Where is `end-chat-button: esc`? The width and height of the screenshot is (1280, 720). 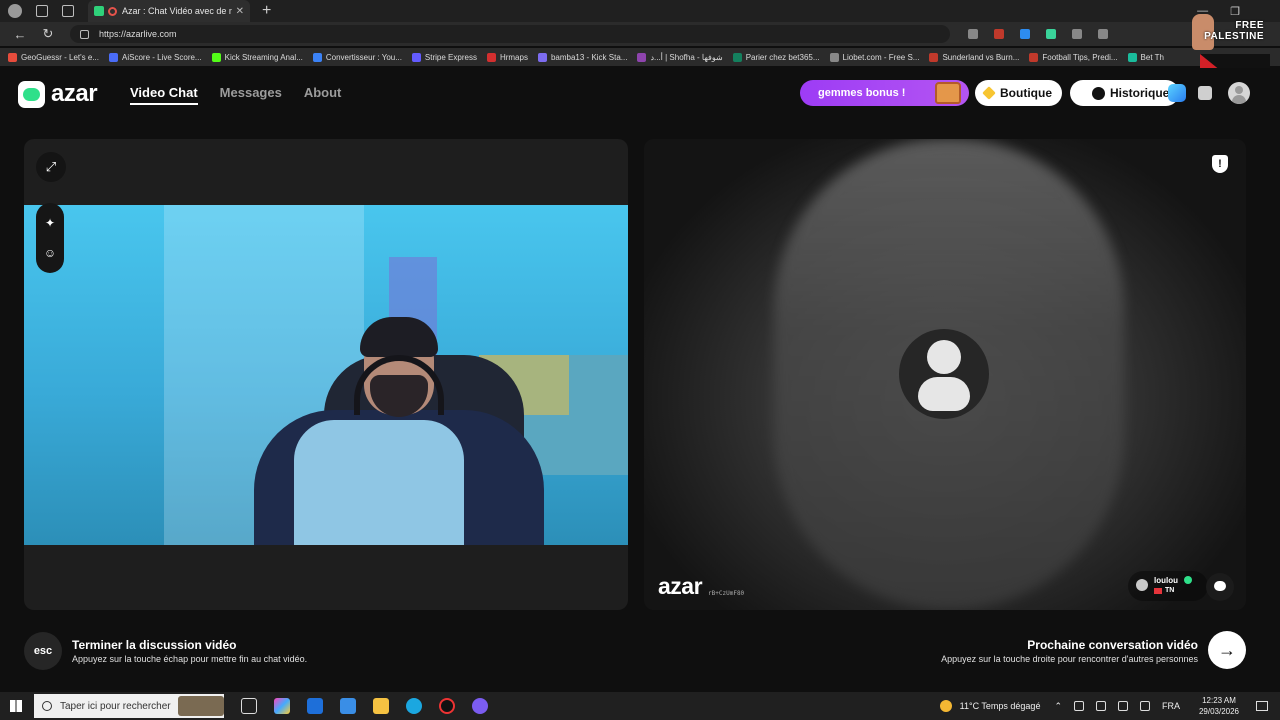
end-chat-button: esc is located at coordinates (43, 651).